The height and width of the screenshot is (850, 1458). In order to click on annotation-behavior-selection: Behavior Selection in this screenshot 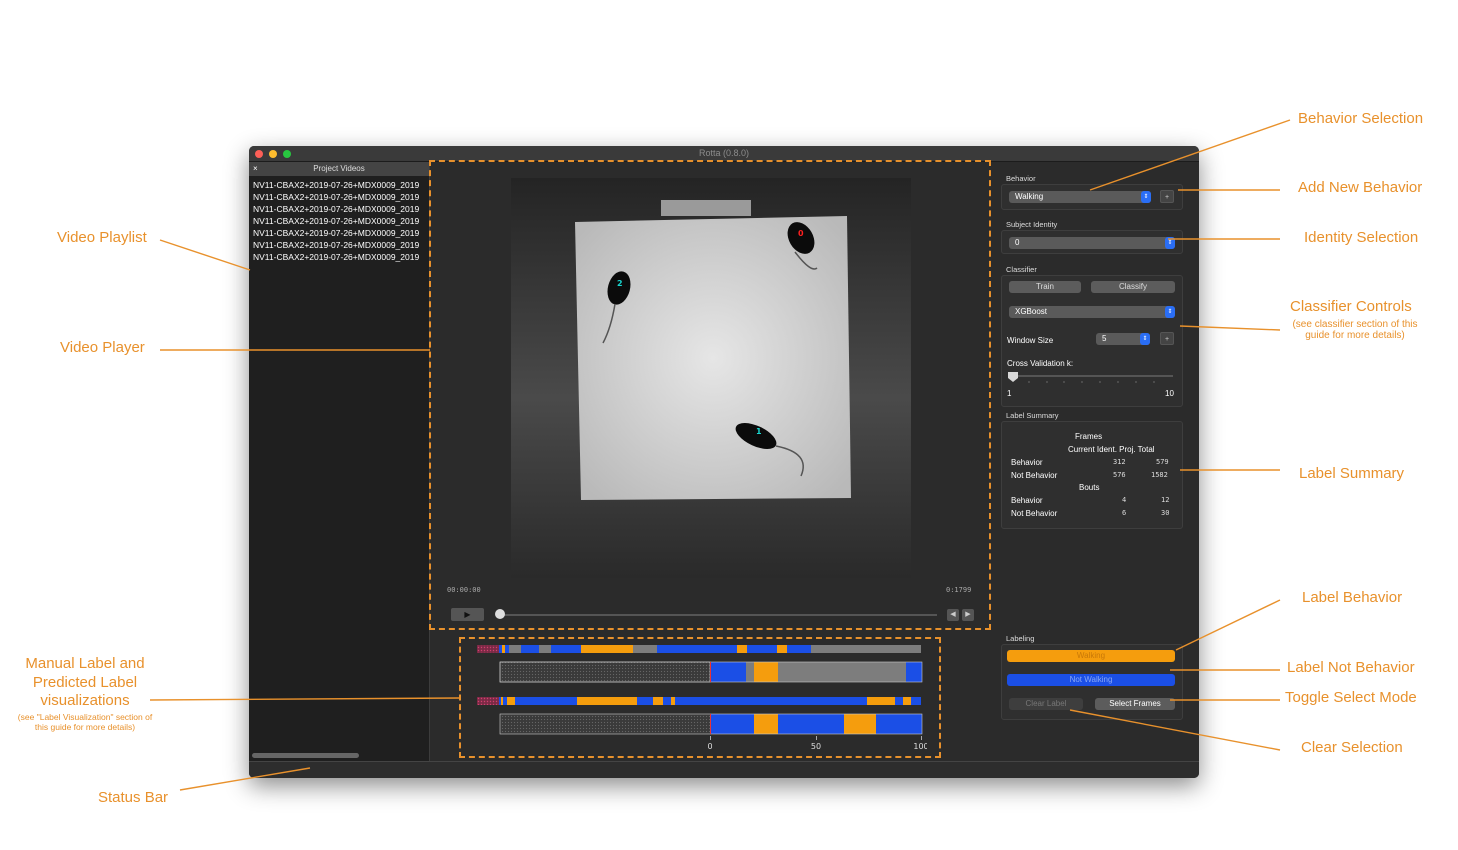, I will do `click(1361, 118)`.